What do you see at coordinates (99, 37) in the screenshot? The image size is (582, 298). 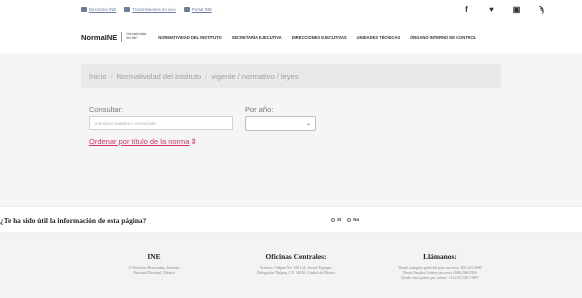 I see `brand-name: NormaINE` at bounding box center [99, 37].